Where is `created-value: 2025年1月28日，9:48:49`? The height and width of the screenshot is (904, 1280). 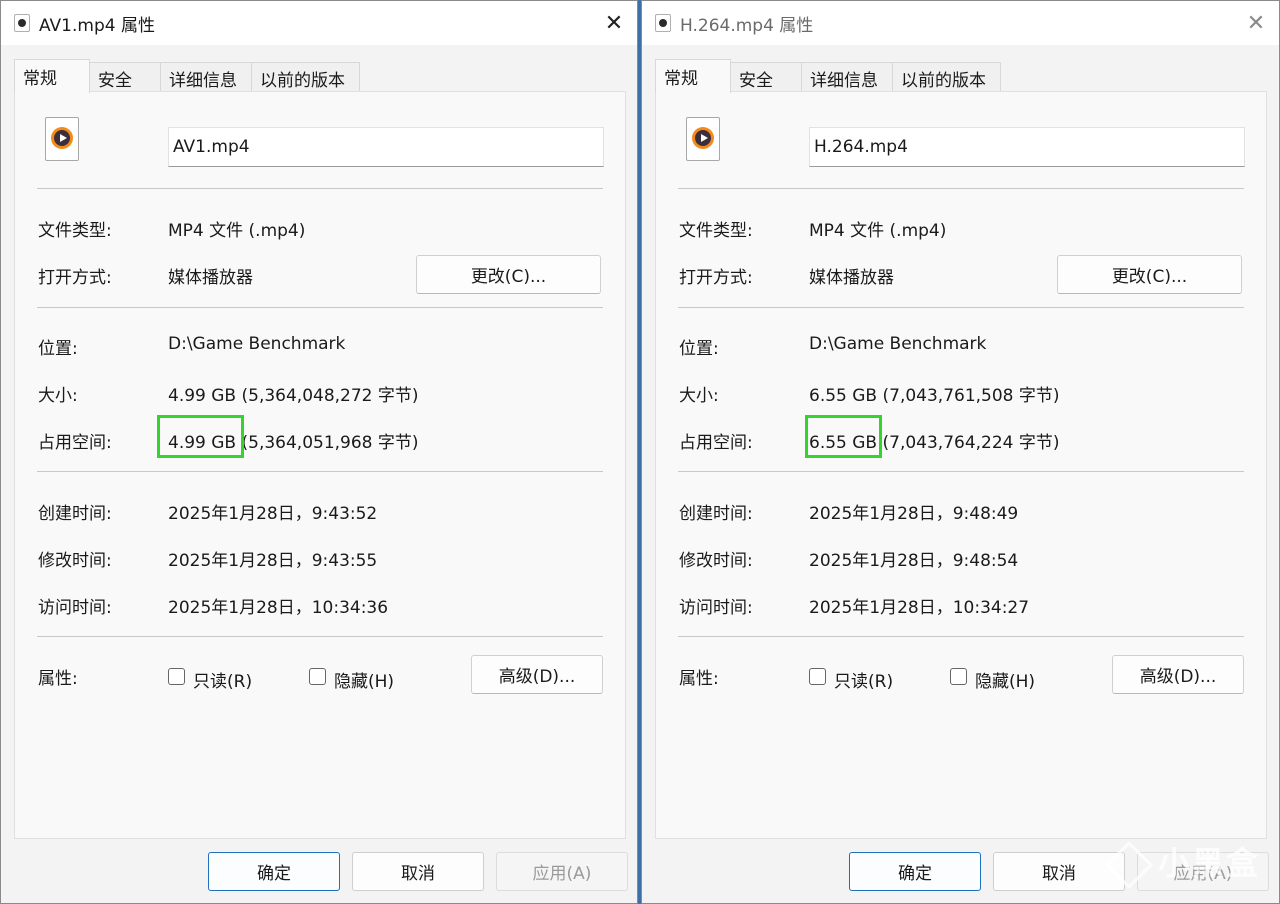 created-value: 2025年1月28日，9:48:49 is located at coordinates (914, 514).